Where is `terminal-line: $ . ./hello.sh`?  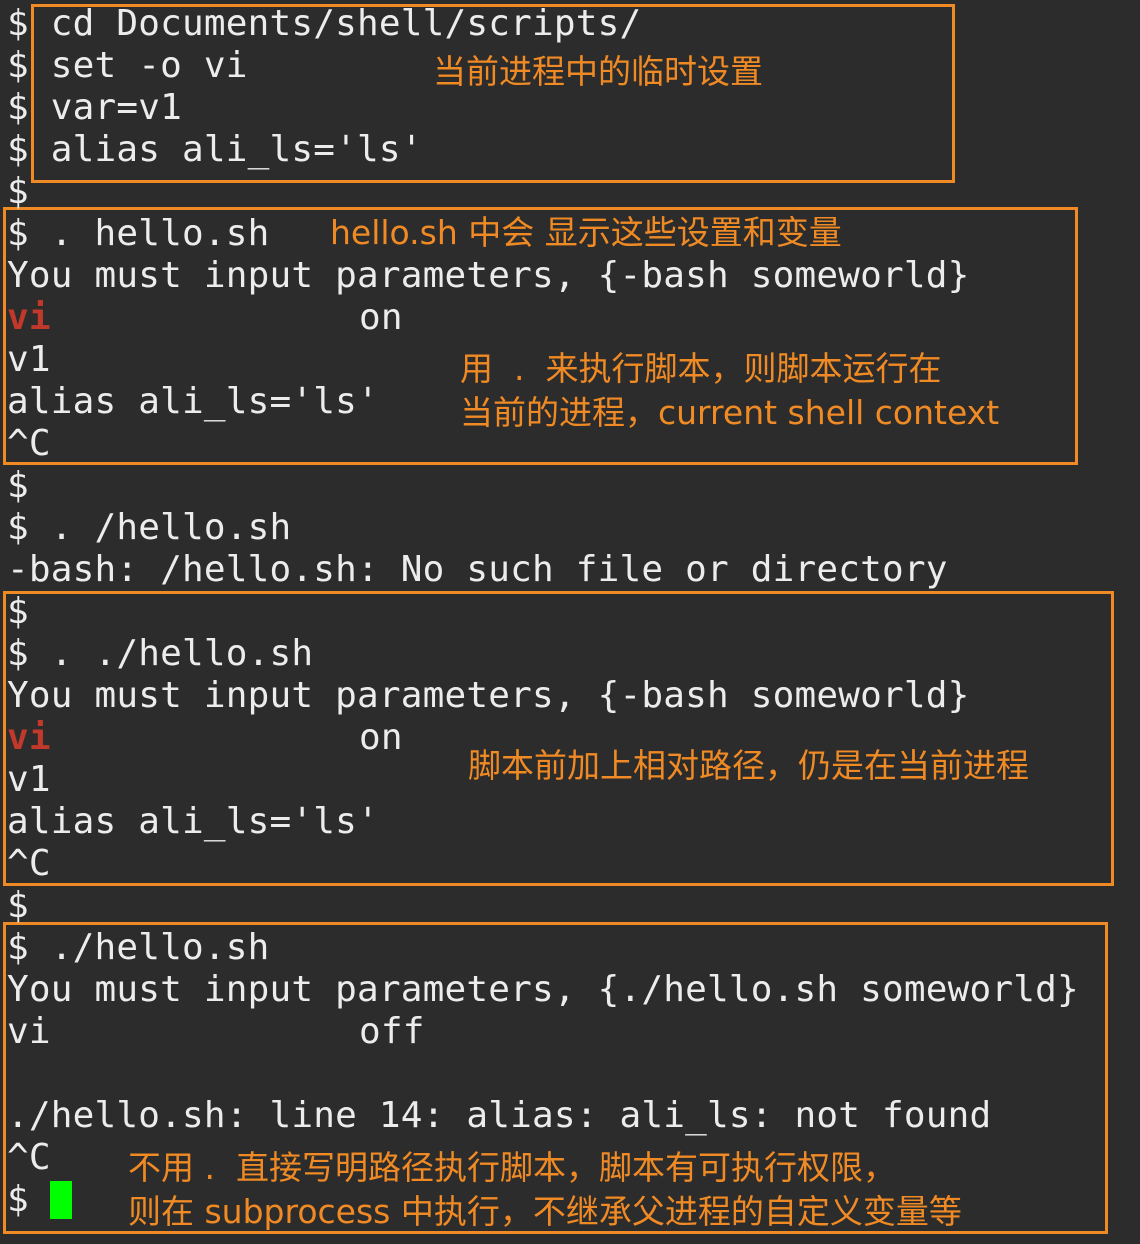
terminal-line: $ . ./hello.sh is located at coordinates (160, 653).